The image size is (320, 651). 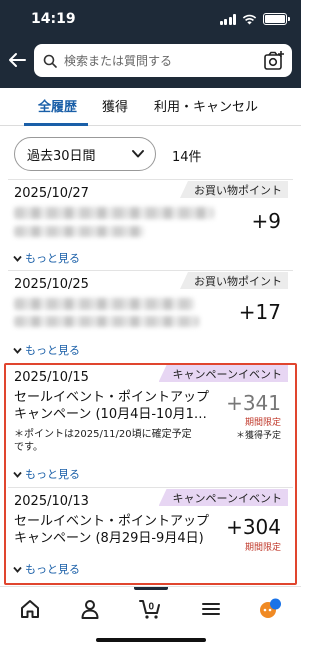 What do you see at coordinates (50, 61) in the screenshot?
I see `search-icon` at bounding box center [50, 61].